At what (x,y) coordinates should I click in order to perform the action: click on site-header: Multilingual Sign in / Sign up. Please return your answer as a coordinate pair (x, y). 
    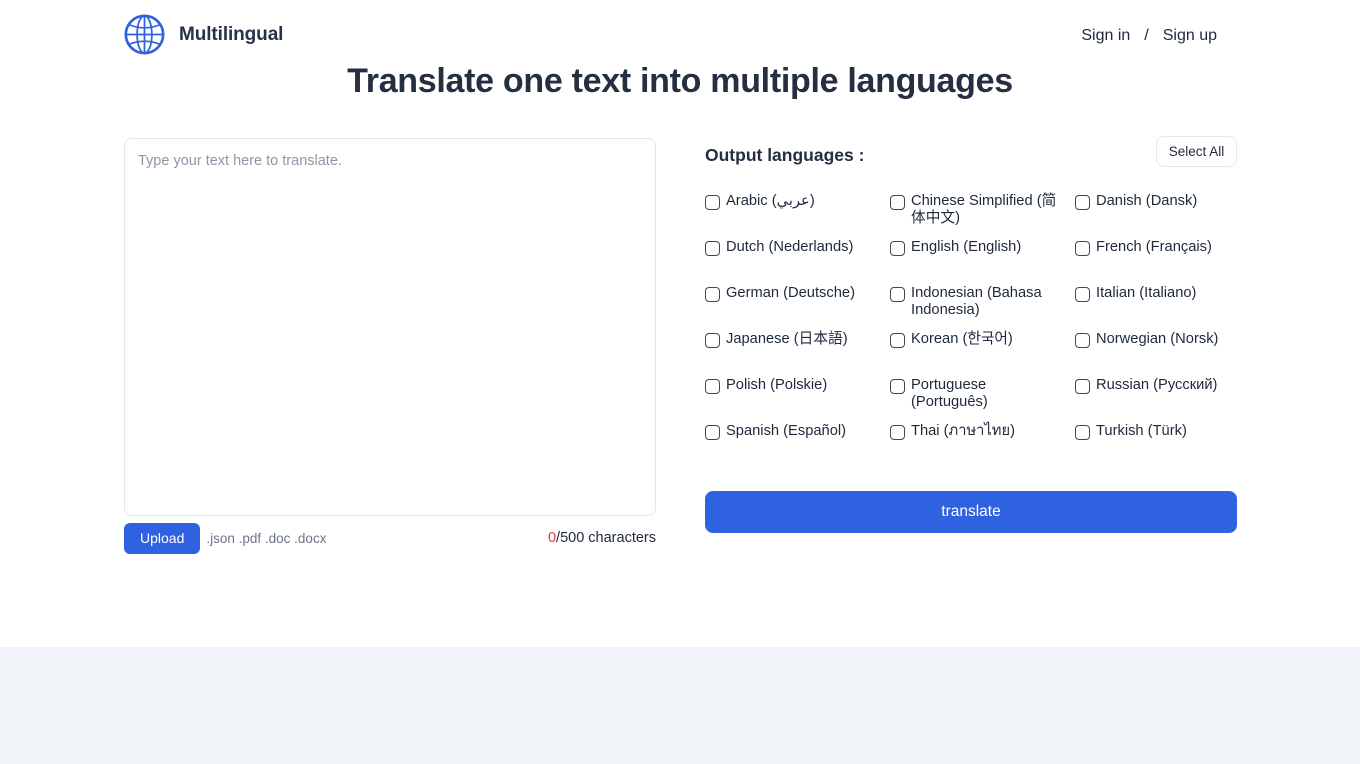
    Looking at the image, I should click on (680, 33).